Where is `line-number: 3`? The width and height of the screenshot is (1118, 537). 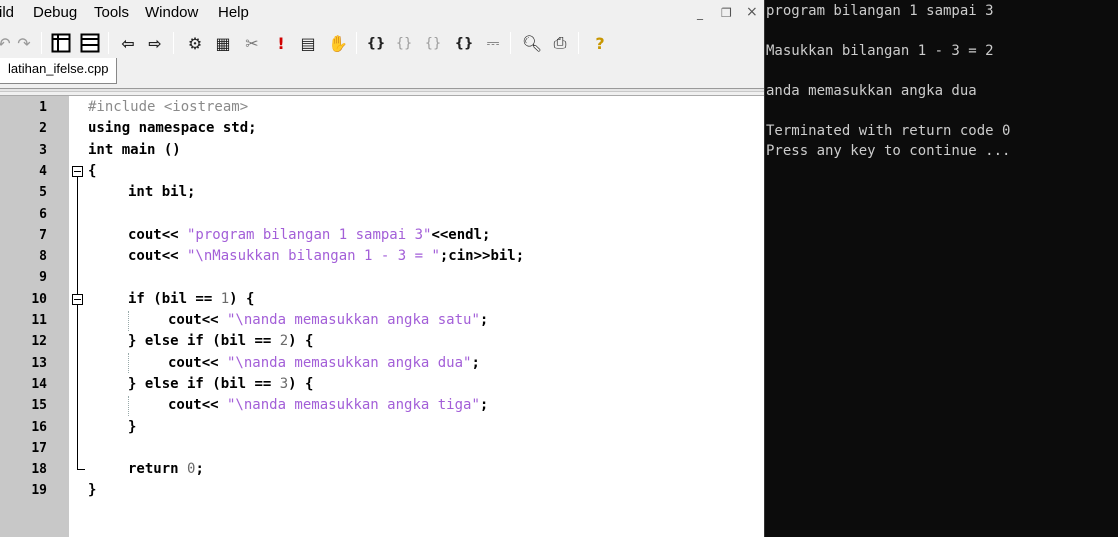 line-number: 3 is located at coordinates (43, 150).